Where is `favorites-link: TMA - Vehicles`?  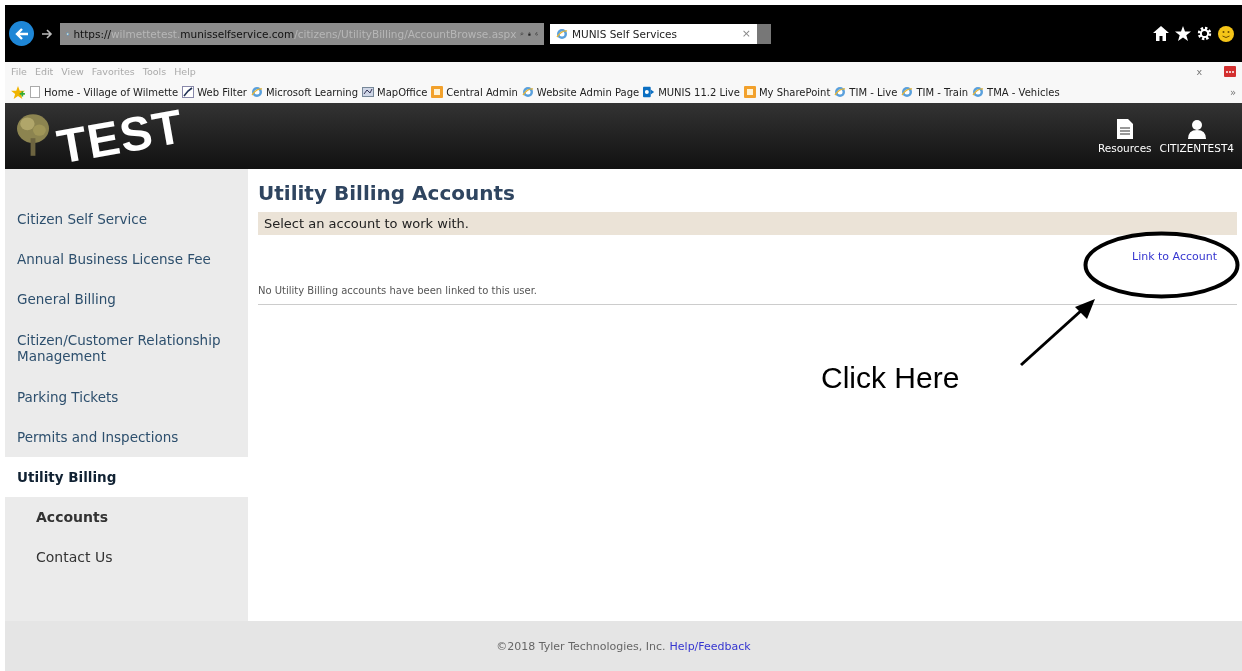
favorites-link: TMA - Vehicles is located at coordinates (1023, 92).